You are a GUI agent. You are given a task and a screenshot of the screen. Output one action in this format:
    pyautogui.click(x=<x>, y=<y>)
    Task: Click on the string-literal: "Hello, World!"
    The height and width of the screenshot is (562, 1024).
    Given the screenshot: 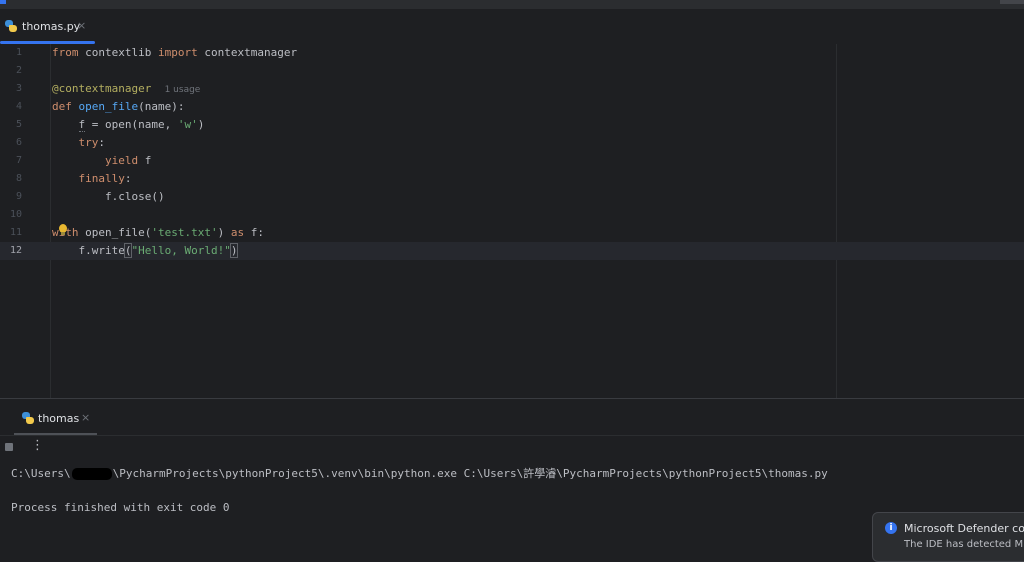 What is the action you would take?
    pyautogui.click(x=181, y=250)
    